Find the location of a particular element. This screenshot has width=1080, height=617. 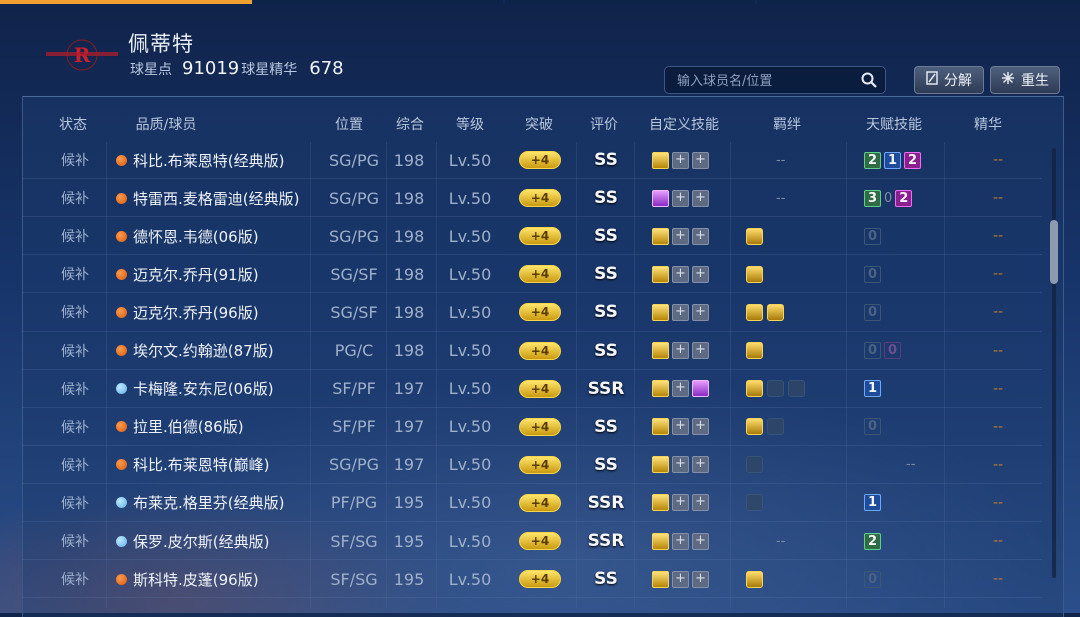

table-row: 候补 埃尔文.约翰逊(87版) PG/C 198 Lv.50 +4 SS + +0 0 -- is located at coordinates (532, 351).